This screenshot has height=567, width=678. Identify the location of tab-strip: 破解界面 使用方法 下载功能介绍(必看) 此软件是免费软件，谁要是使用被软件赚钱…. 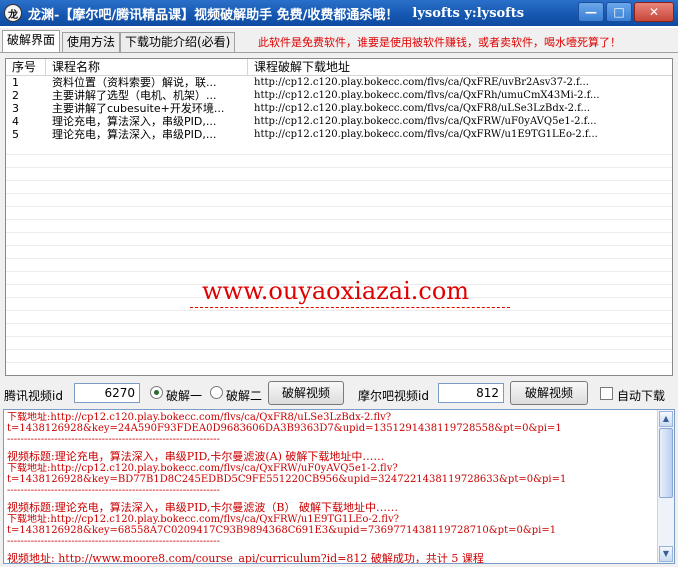
(339, 40).